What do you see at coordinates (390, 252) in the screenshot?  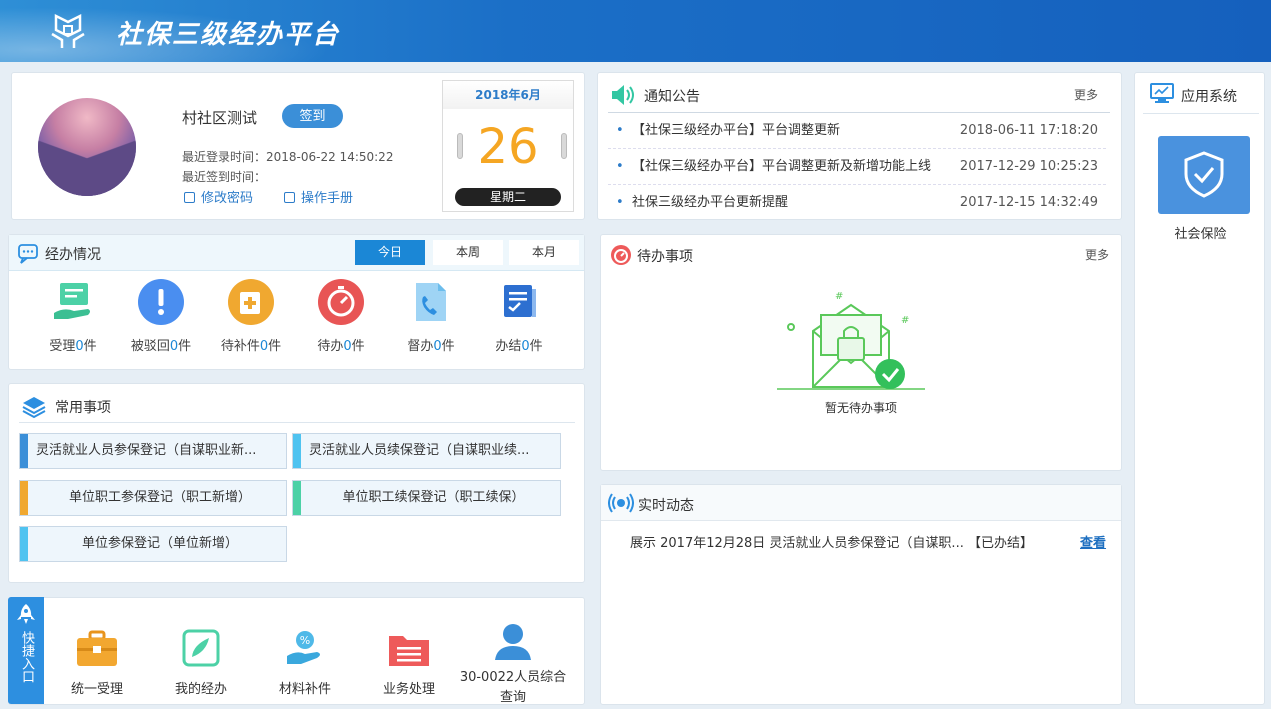 I see `tab-today: 今日` at bounding box center [390, 252].